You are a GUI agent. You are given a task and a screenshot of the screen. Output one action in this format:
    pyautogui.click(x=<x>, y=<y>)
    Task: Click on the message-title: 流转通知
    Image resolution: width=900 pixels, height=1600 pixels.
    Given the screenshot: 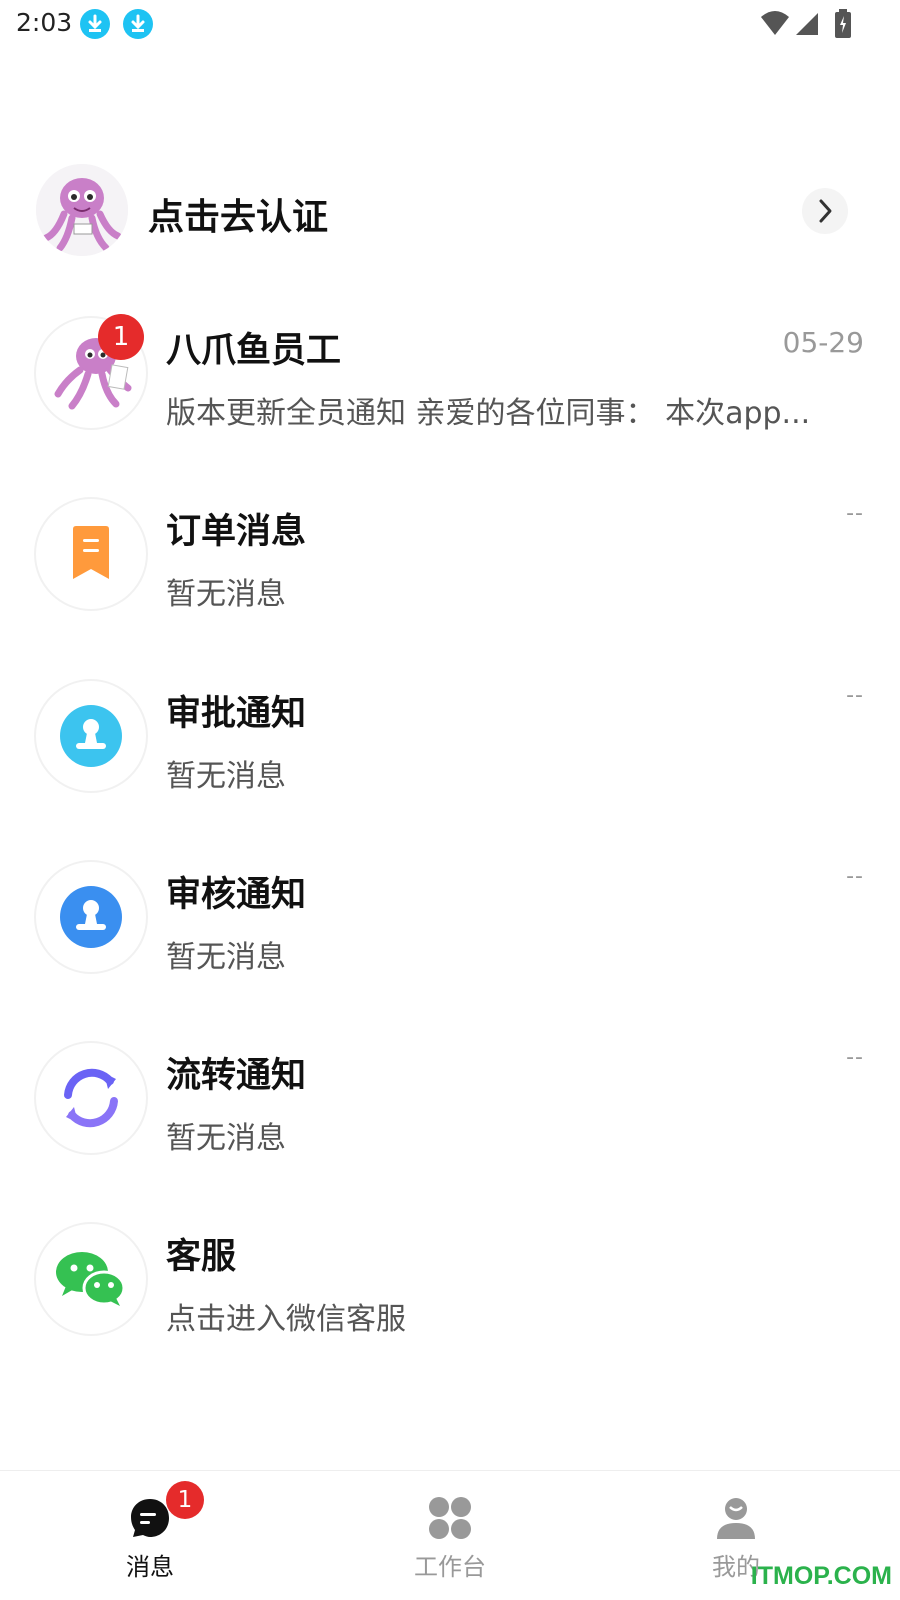 What is the action you would take?
    pyautogui.click(x=236, y=1076)
    